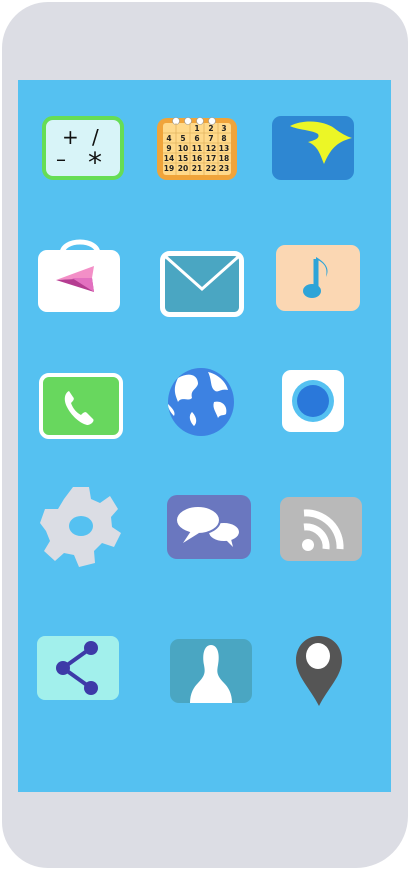 Image resolution: width=412 pixels, height=871 pixels. What do you see at coordinates (211, 168) in the screenshot?
I see `cal-d22: 22` at bounding box center [211, 168].